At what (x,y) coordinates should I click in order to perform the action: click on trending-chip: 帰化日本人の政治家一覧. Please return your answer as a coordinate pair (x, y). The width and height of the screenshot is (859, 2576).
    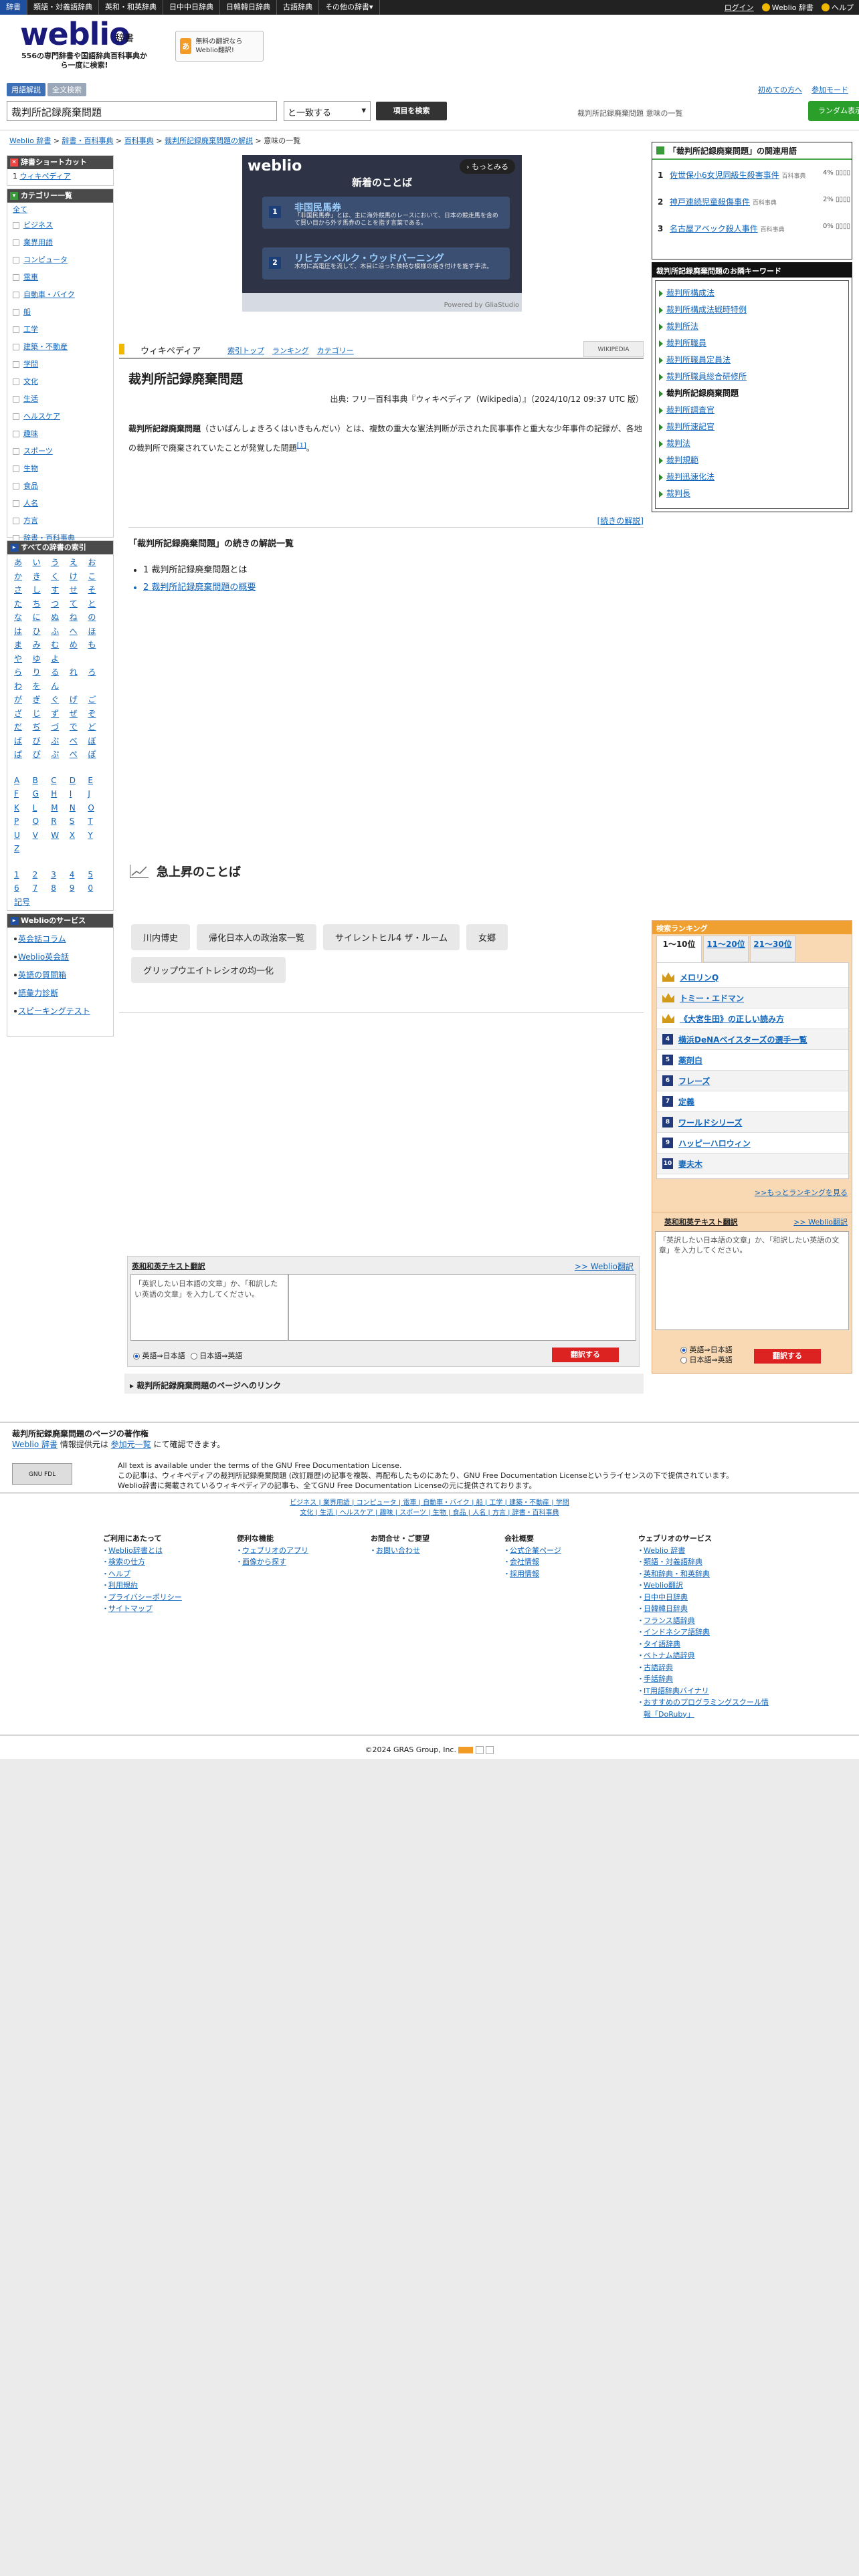
    Looking at the image, I should click on (257, 937).